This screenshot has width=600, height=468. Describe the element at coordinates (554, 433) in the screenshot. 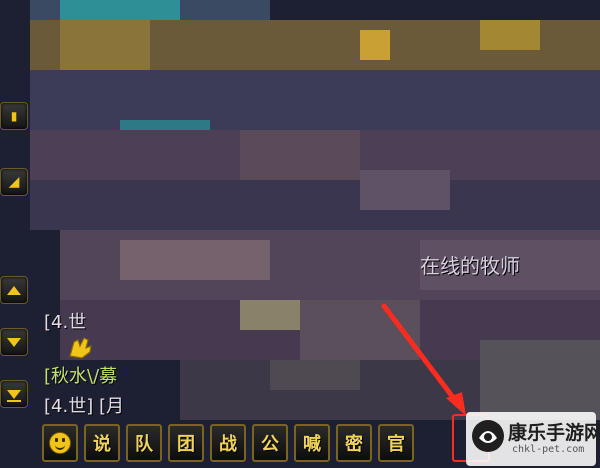

I see `watermark-name: 康乐手游网` at that location.